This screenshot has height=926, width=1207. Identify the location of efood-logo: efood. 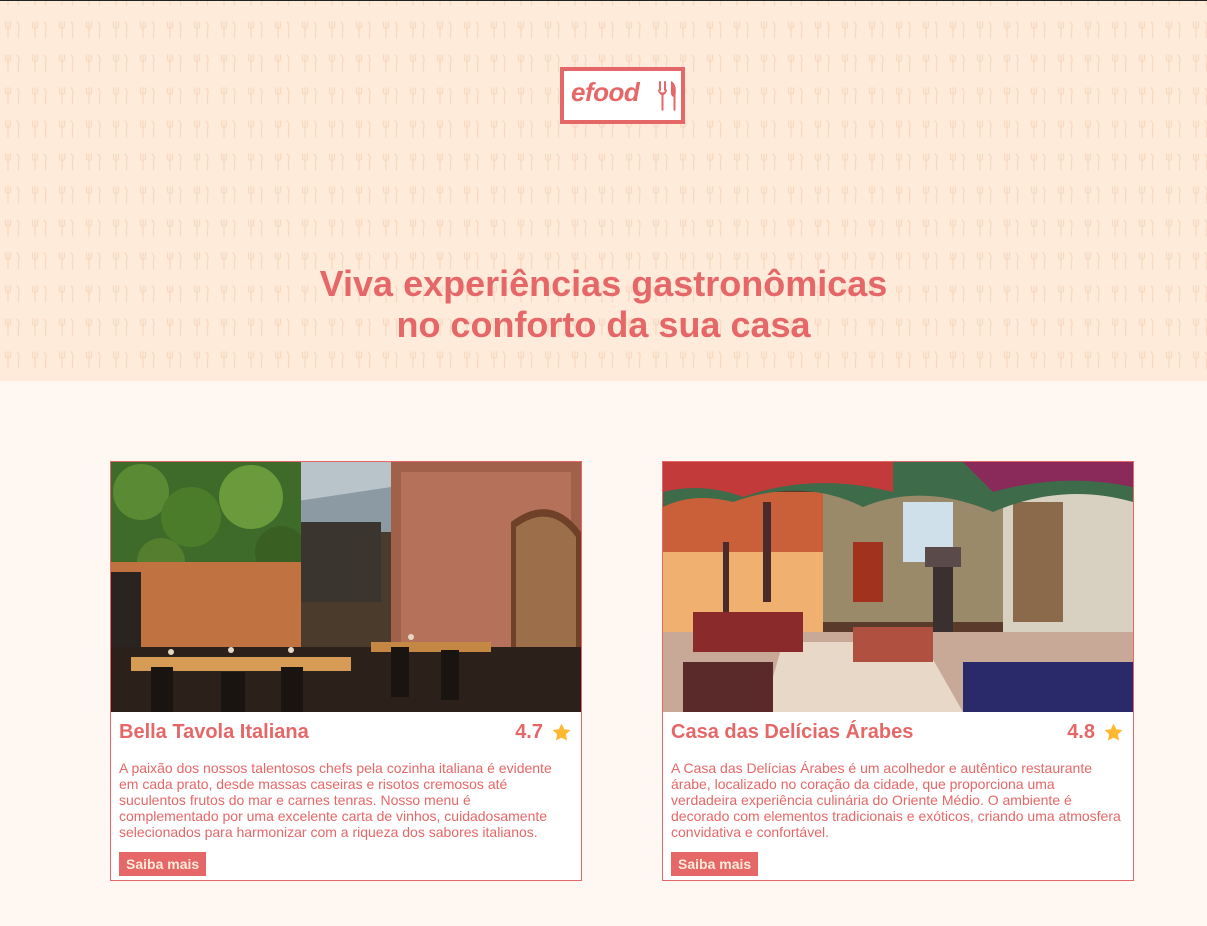
(622, 95).